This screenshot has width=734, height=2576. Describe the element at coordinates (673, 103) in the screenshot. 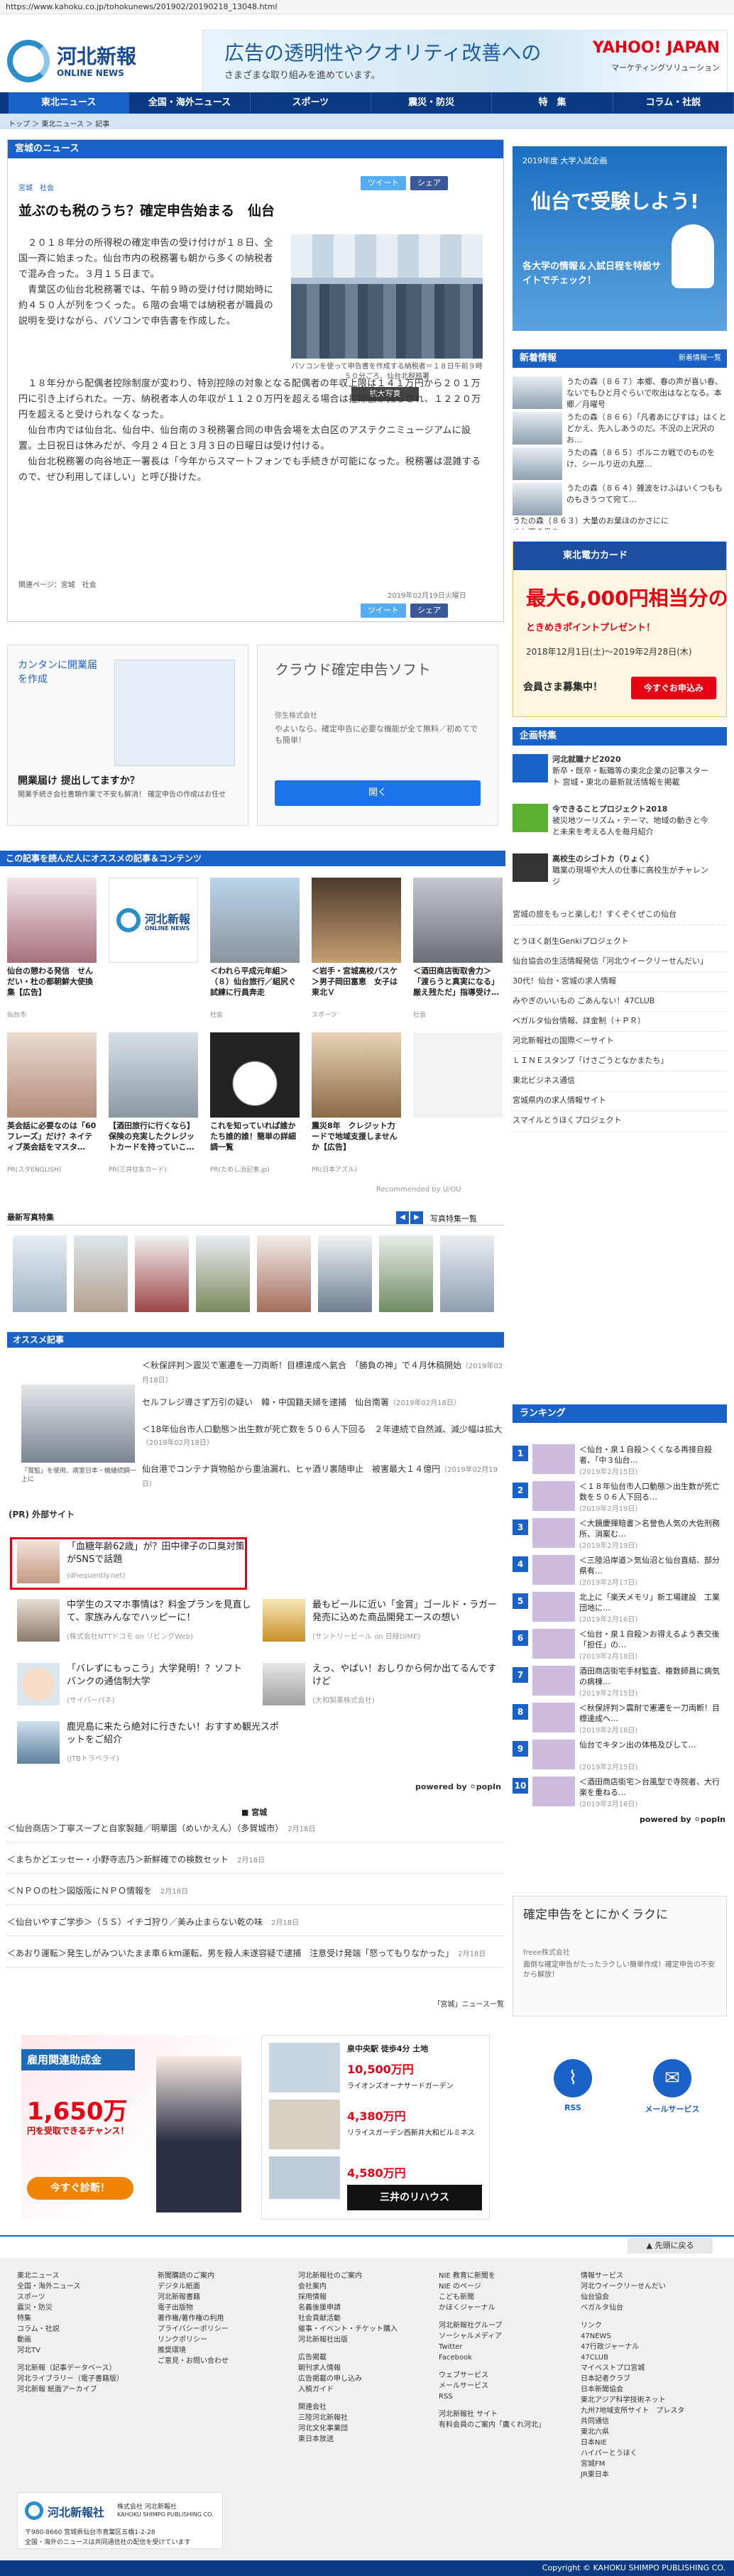

I see `nav-column: コラム・社説` at that location.